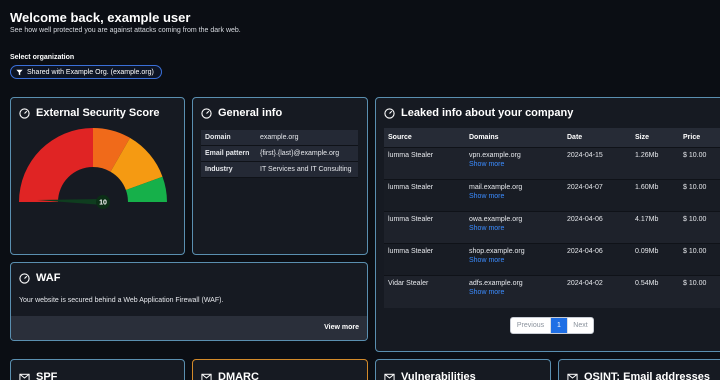 This screenshot has height=380, width=720. Describe the element at coordinates (597, 291) in the screenshot. I see `cell-date: 2024-04-02` at that location.